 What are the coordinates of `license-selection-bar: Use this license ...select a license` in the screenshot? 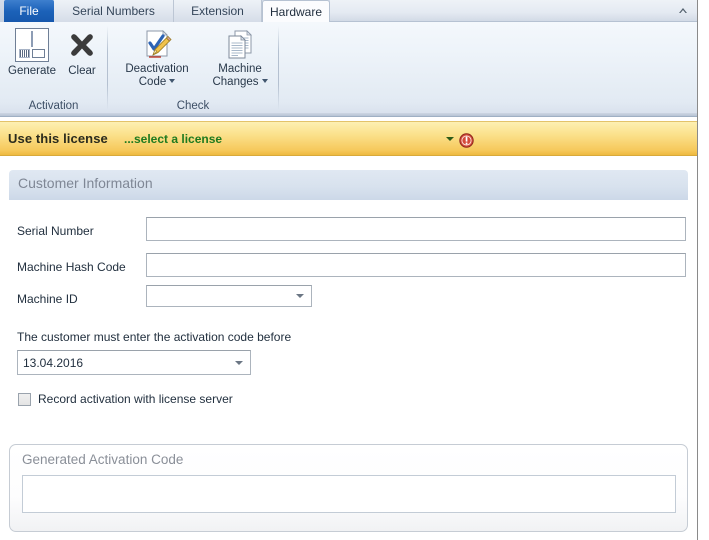 It's located at (348, 138).